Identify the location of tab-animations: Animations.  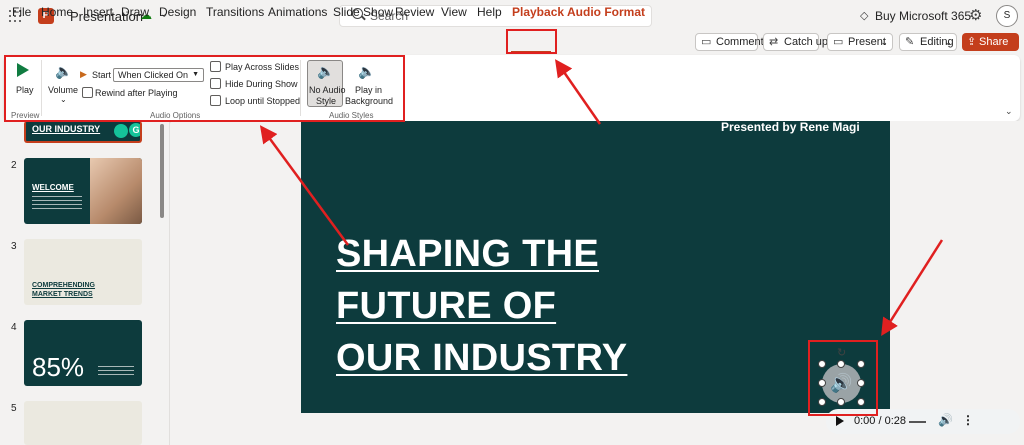
(297, 12).